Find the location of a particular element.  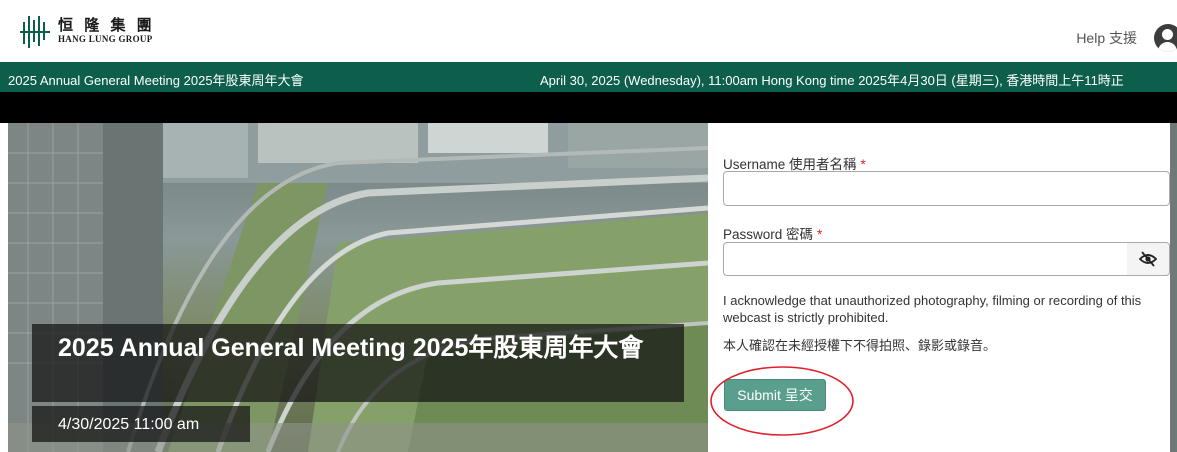

hero-image-edge is located at coordinates (1173, 287).